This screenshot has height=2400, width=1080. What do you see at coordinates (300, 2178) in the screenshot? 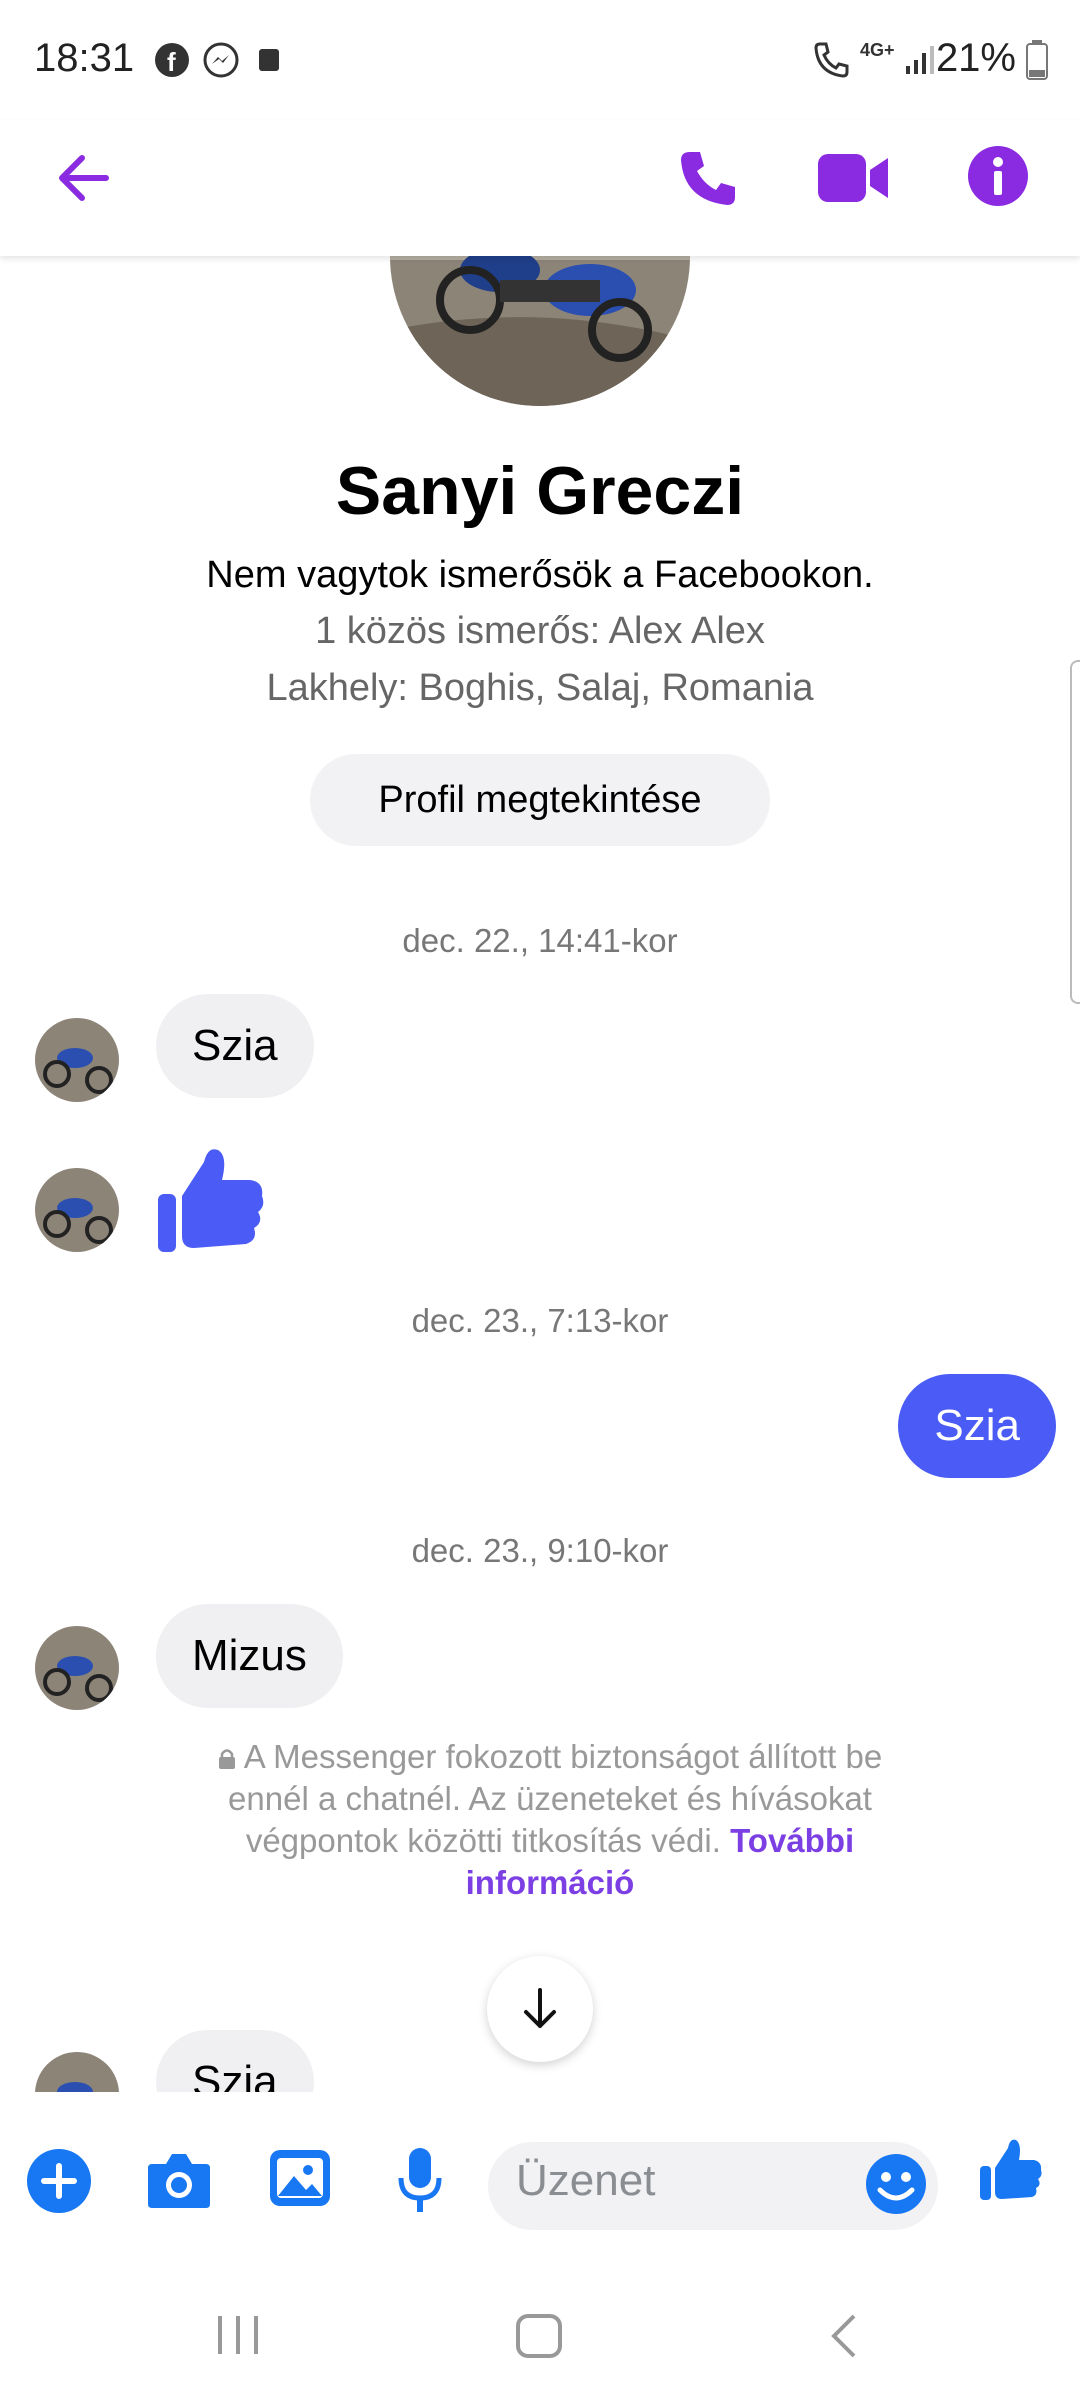
I see `gallery-icon` at bounding box center [300, 2178].